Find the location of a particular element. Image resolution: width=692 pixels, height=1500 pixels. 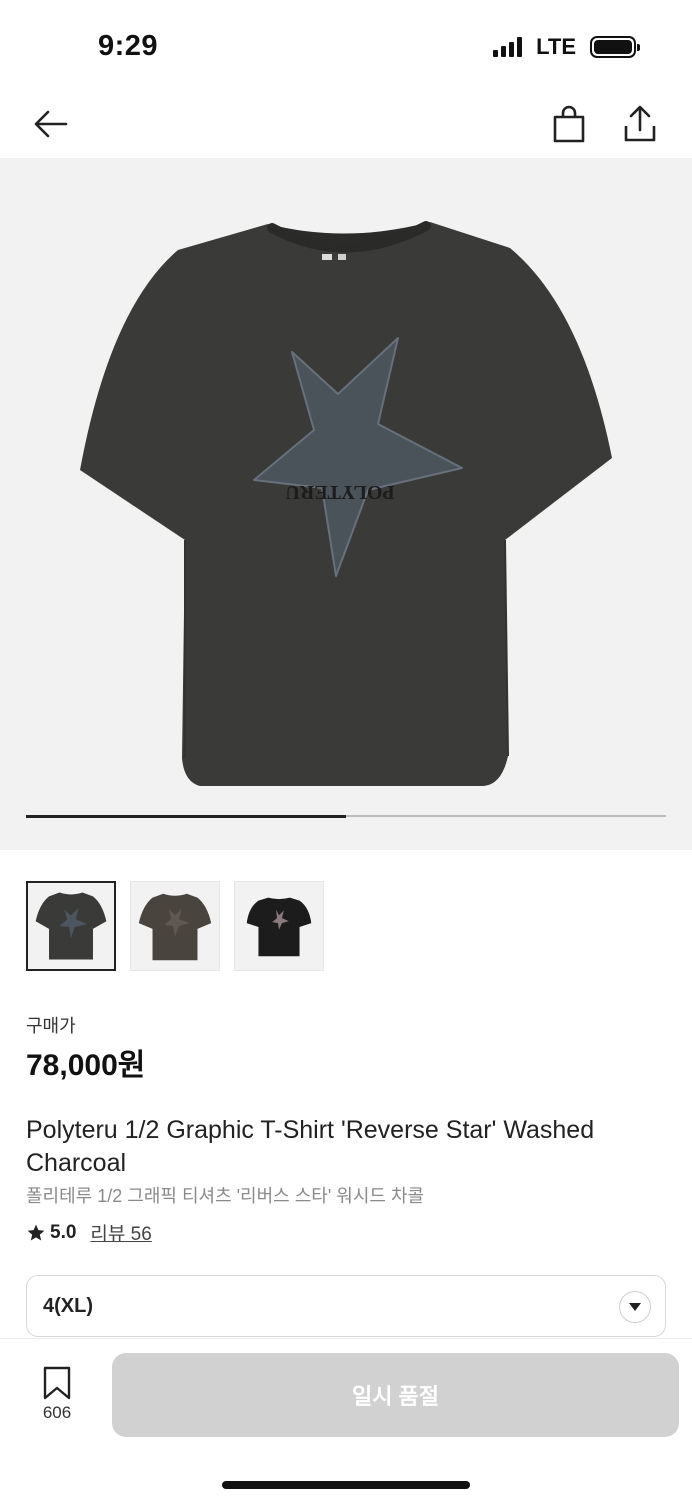

network-label: LTE is located at coordinates (556, 46).